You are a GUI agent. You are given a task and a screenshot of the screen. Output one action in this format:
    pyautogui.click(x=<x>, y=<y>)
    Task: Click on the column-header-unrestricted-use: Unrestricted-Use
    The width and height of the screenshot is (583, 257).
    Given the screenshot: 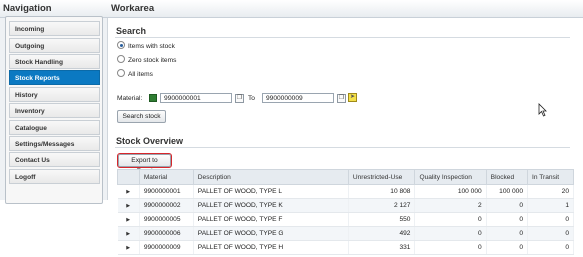 What is the action you would take?
    pyautogui.click(x=381, y=177)
    